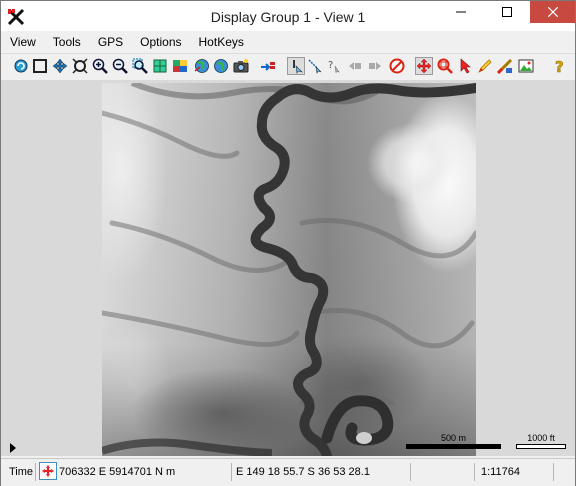  Describe the element at coordinates (22, 472) in the screenshot. I see `status-mode: Time` at that location.